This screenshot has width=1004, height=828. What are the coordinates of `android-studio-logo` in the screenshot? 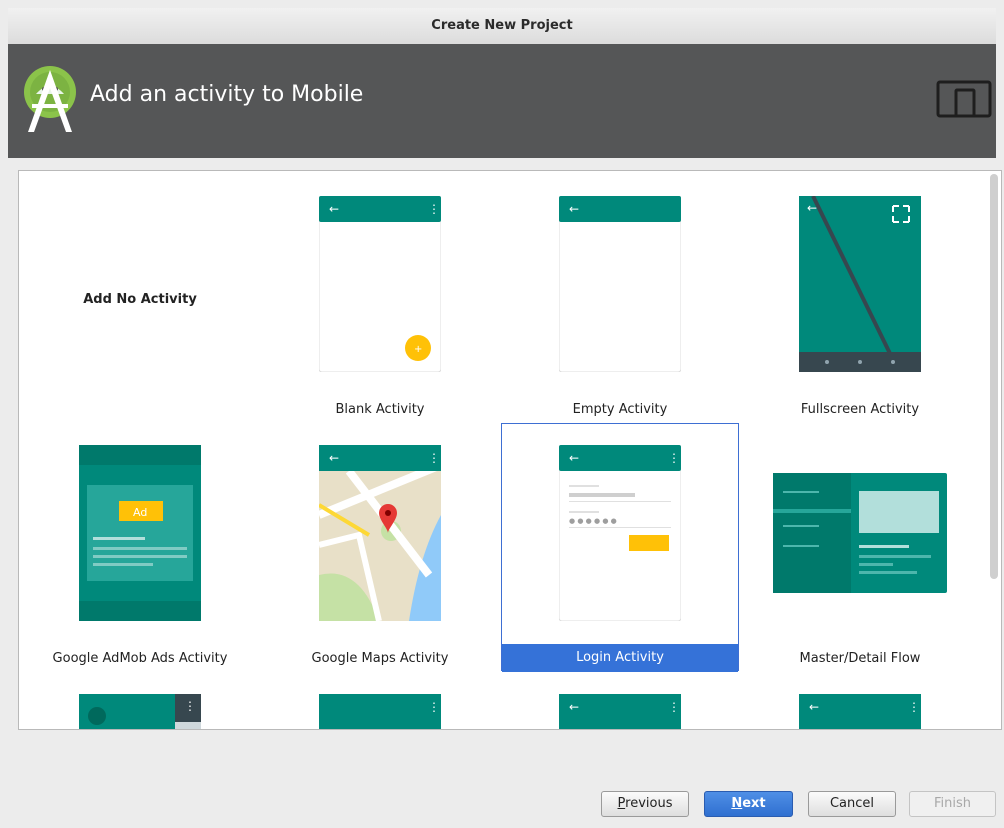 It's located at (50, 99).